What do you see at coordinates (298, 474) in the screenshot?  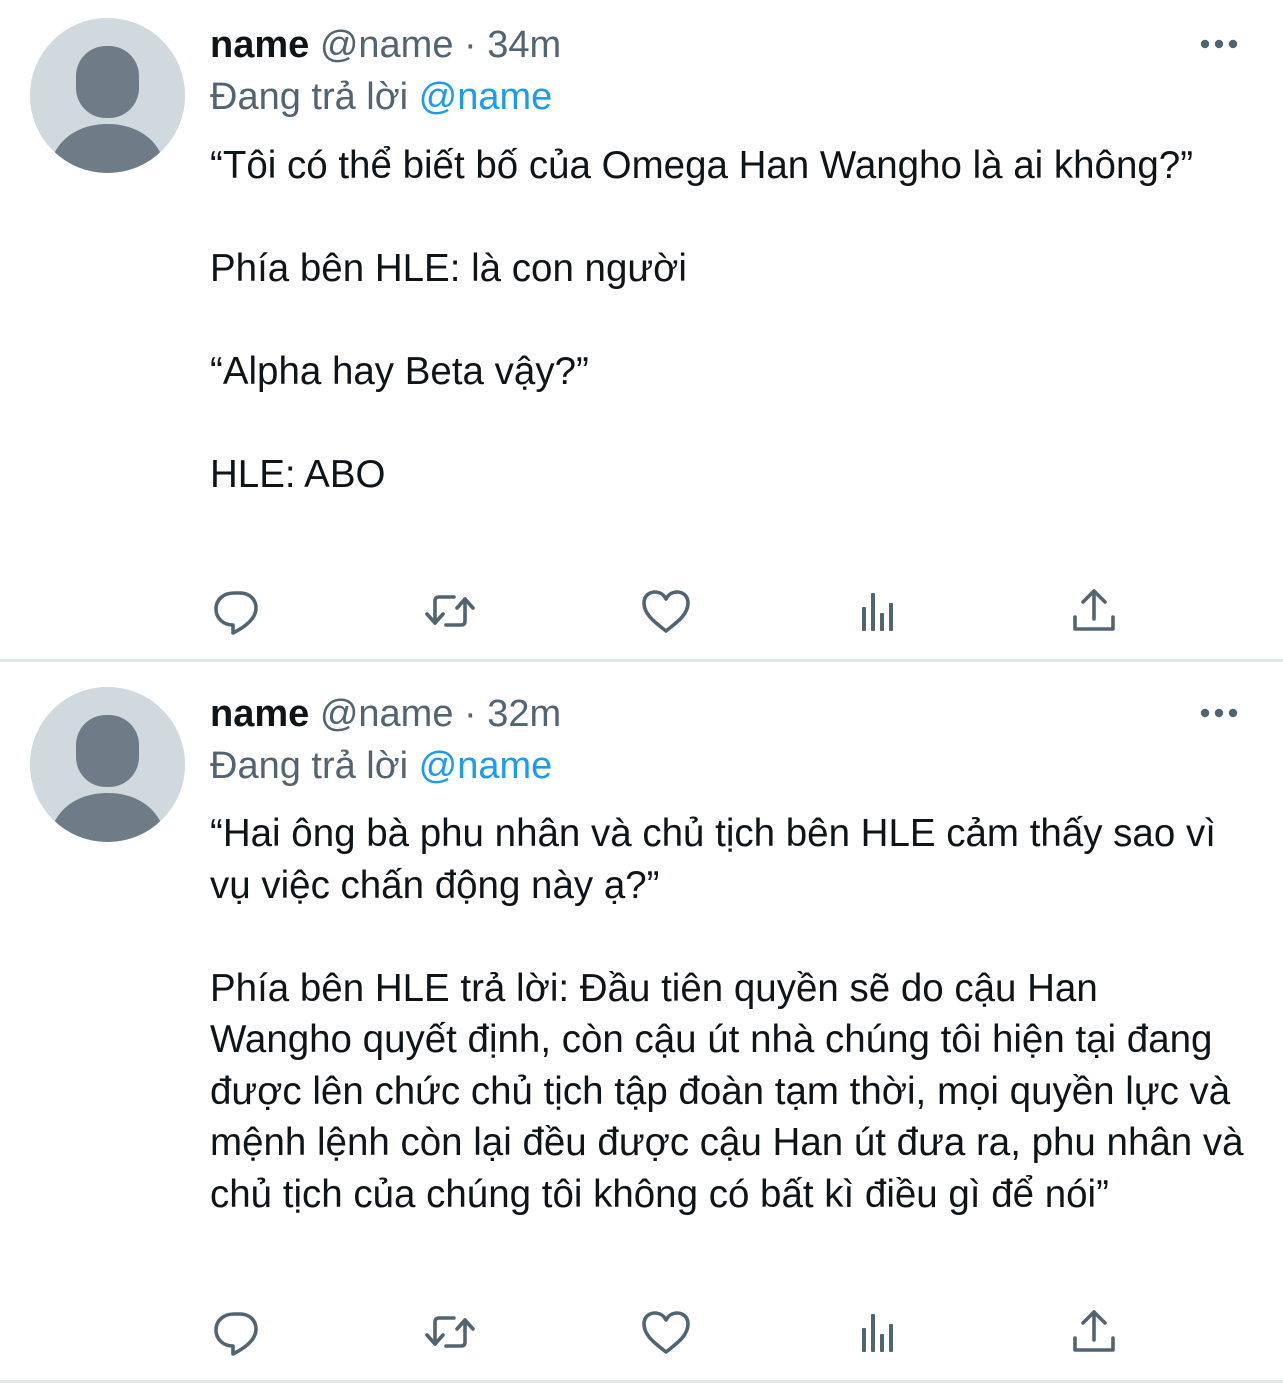 I see `tweet-paragraph: HLE: ABO` at bounding box center [298, 474].